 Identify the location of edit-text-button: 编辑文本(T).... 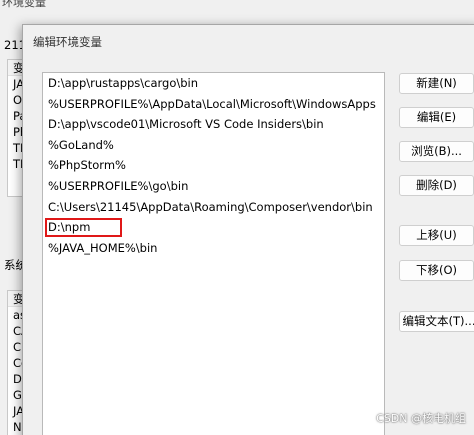
(436, 321).